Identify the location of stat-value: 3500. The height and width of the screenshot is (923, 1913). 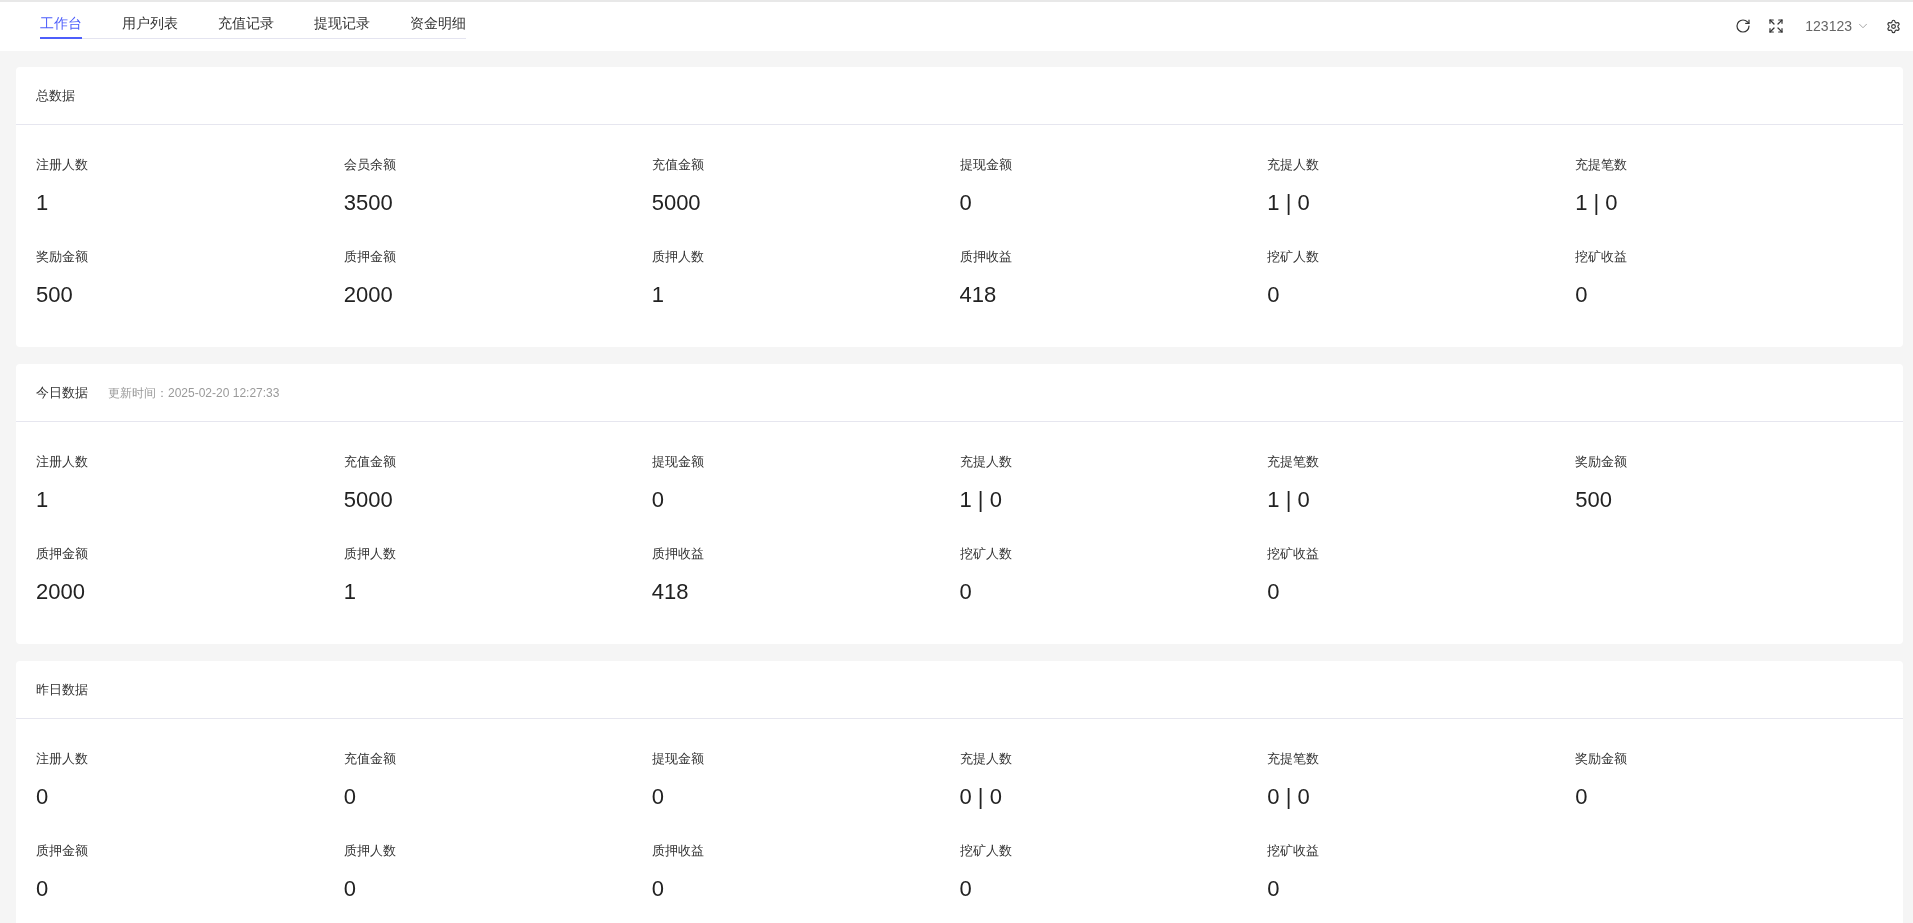
(368, 203).